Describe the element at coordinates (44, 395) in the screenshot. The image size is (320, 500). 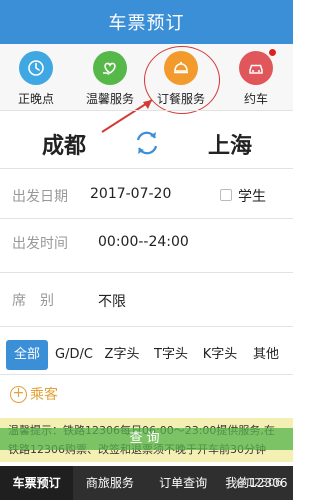
I see `add-passenger-label: 乘客` at that location.